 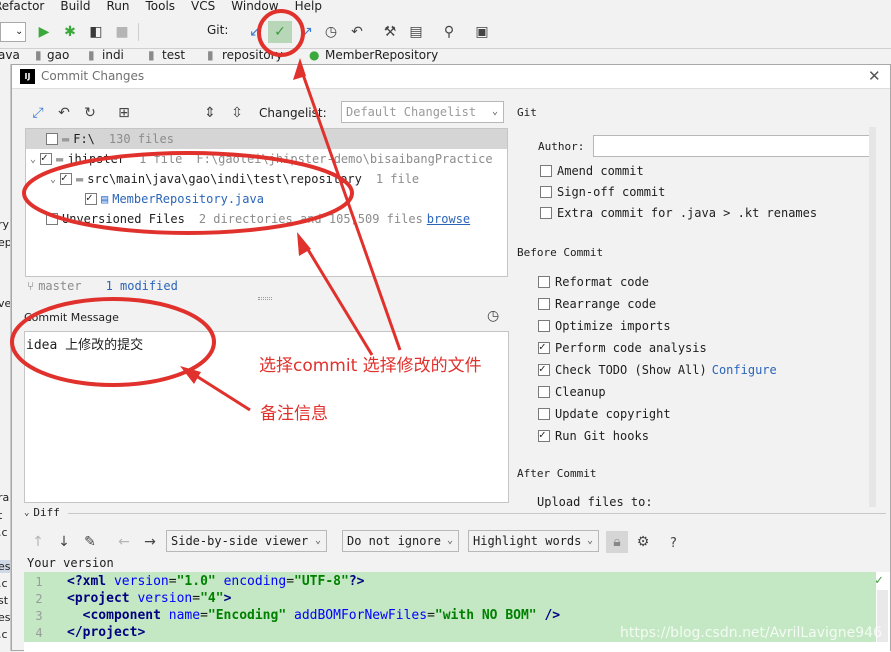 What do you see at coordinates (338, 299) in the screenshot?
I see `annotation-arrow-files` at bounding box center [338, 299].